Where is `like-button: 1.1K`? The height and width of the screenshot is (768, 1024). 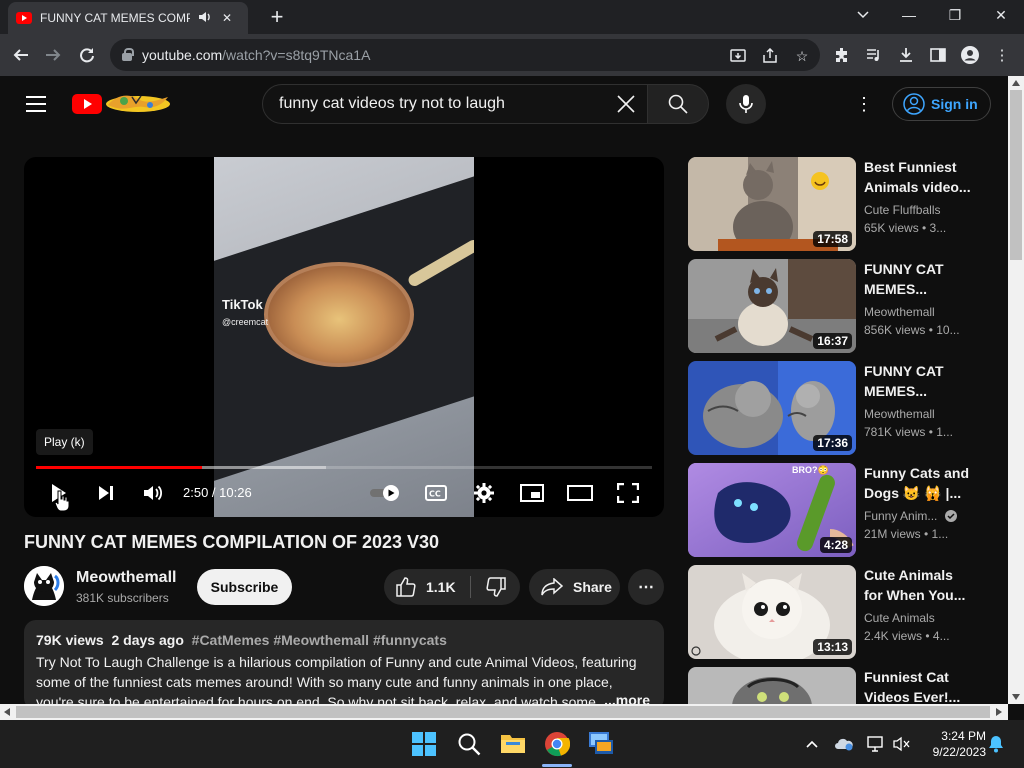 like-button: 1.1K is located at coordinates (427, 587).